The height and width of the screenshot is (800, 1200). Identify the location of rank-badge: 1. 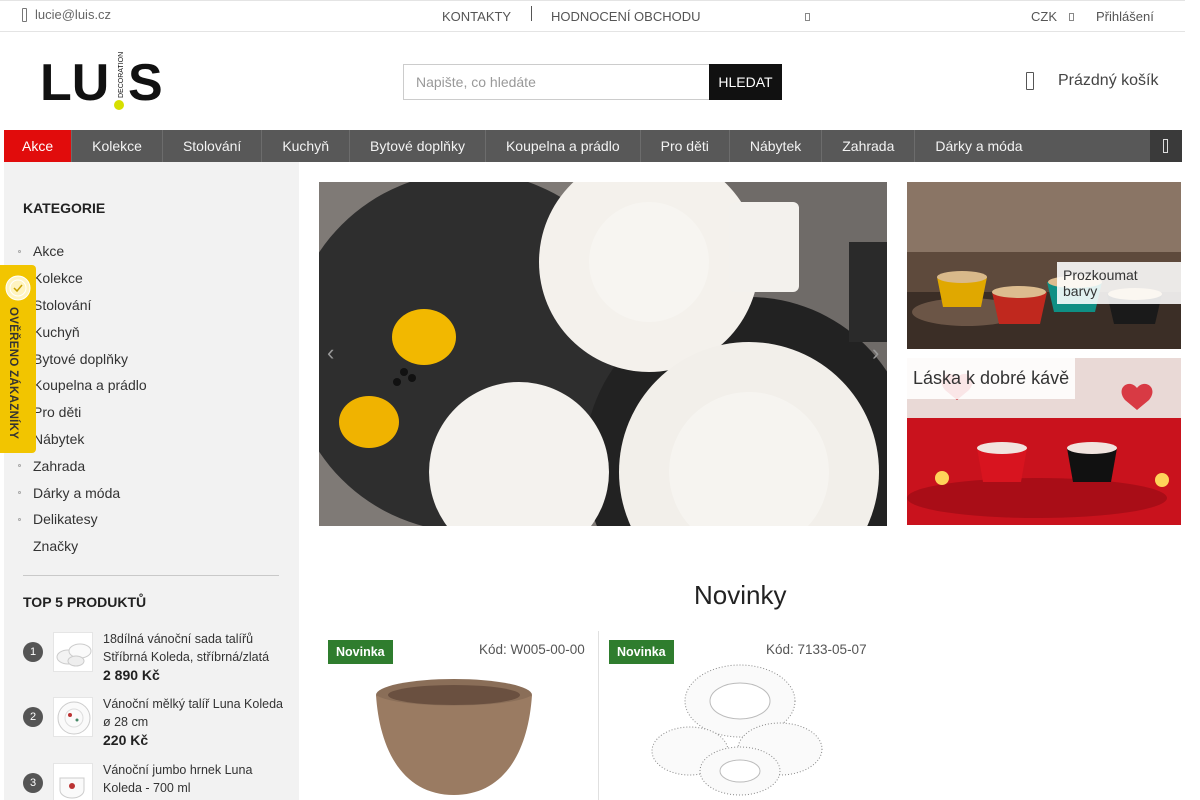
(33, 652).